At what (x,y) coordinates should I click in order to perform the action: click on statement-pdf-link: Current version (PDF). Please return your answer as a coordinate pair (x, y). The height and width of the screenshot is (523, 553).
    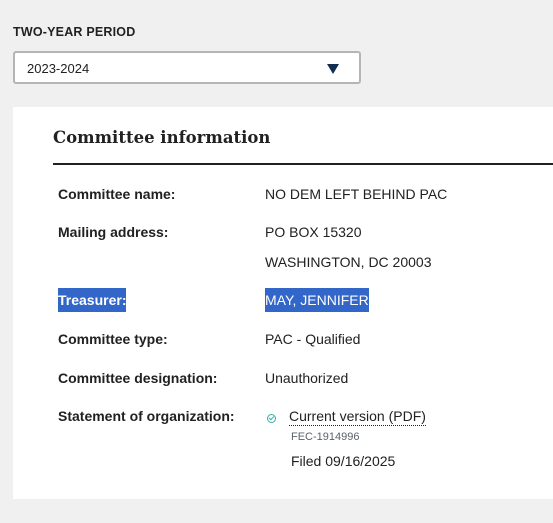
    Looking at the image, I should click on (357, 417).